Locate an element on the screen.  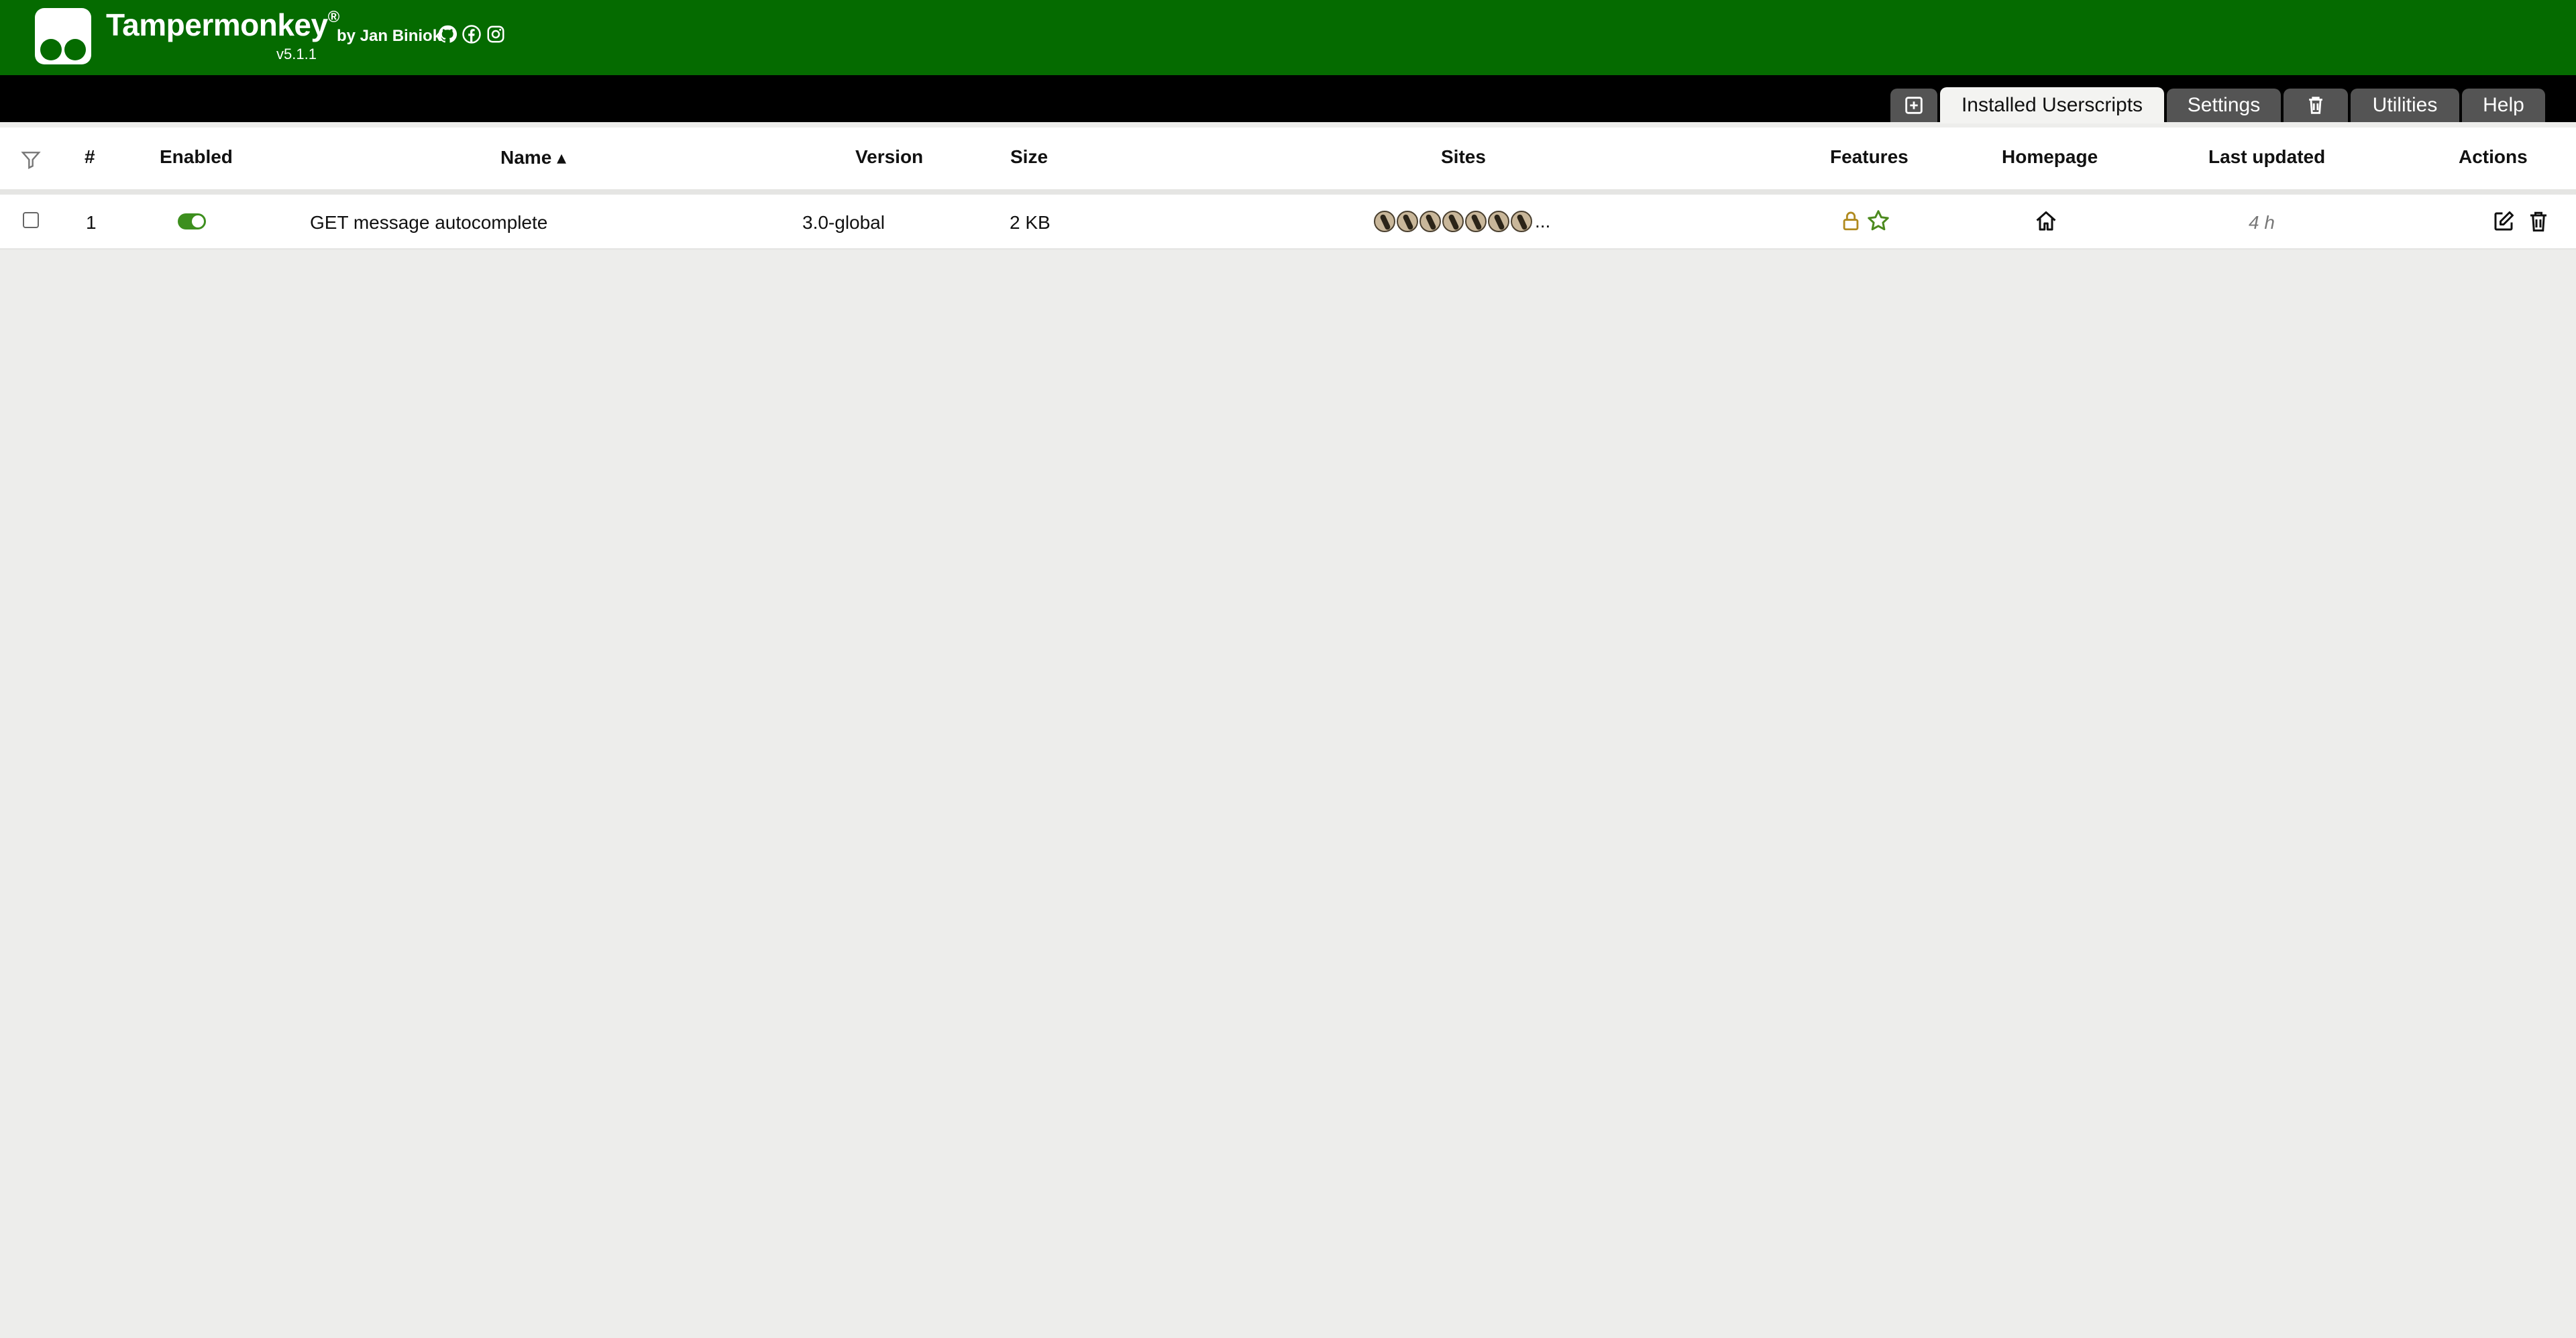
enabled-toggle is located at coordinates (192, 221).